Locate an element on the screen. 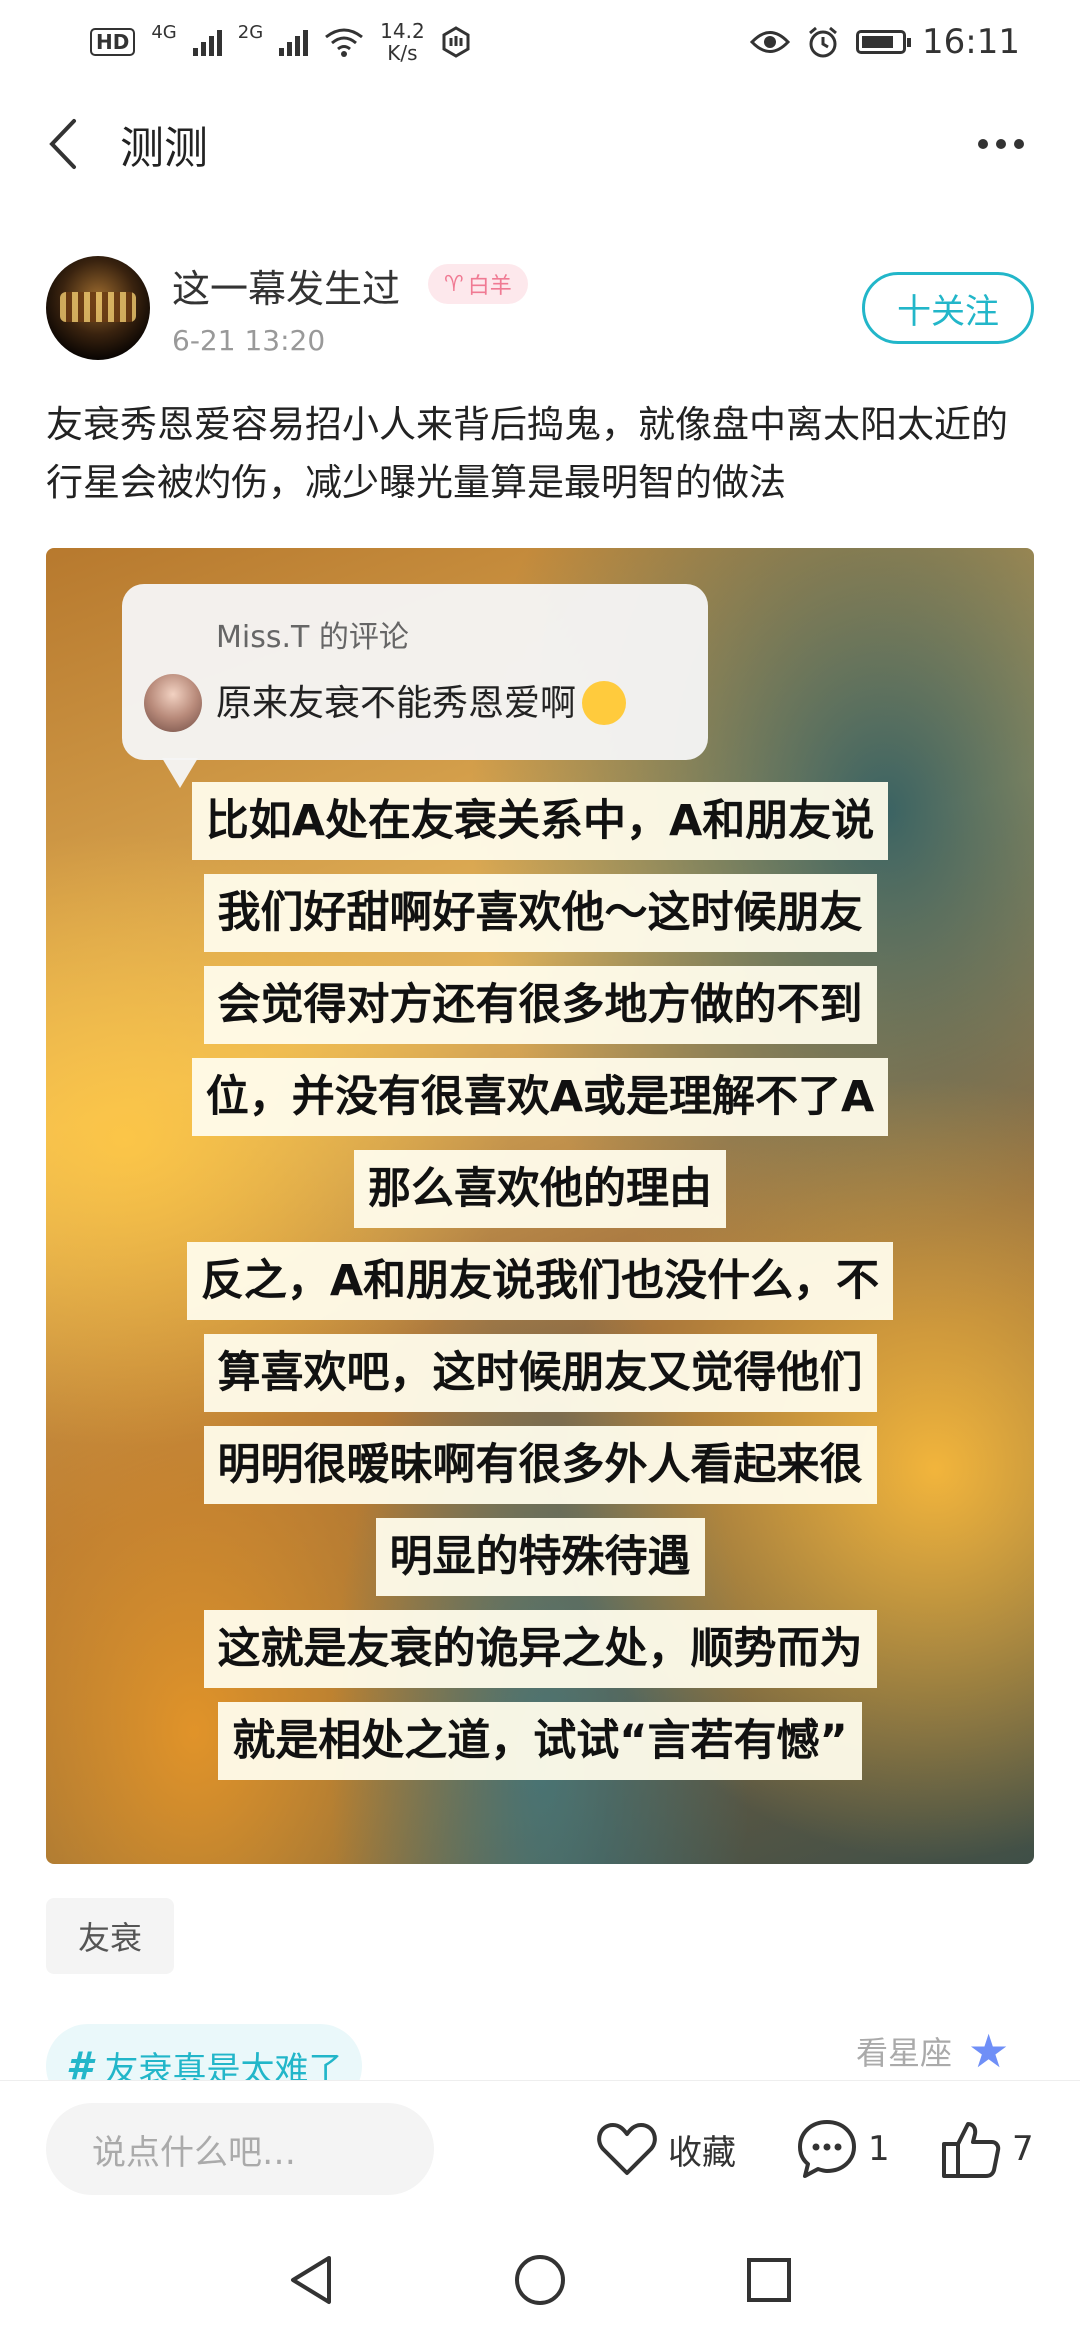 Image resolution: width=1080 pixels, height=2340 pixels. hd-icon: HD is located at coordinates (113, 42).